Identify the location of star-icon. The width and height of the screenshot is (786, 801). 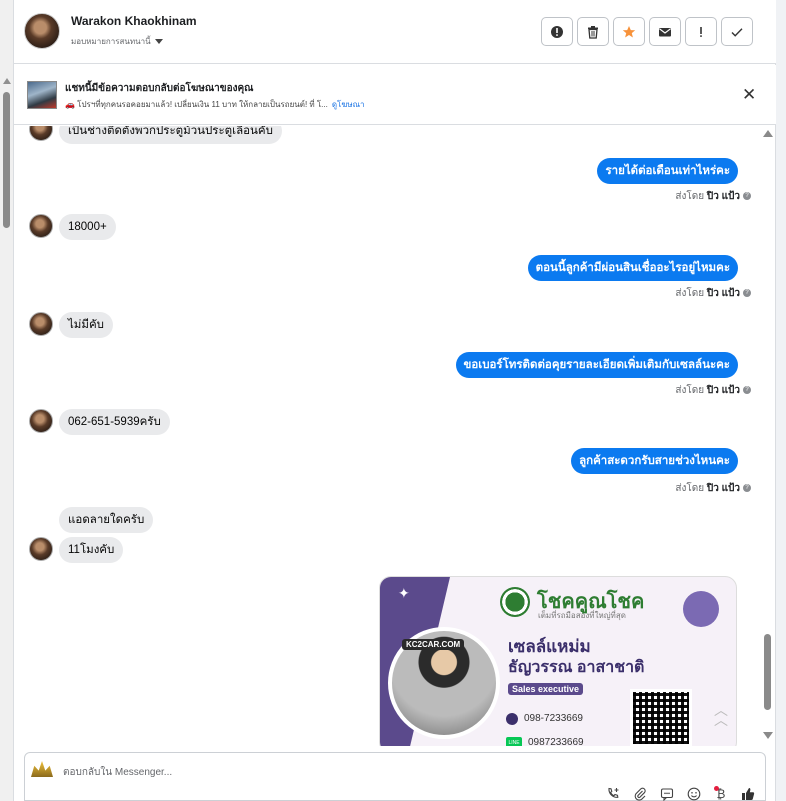
(629, 31).